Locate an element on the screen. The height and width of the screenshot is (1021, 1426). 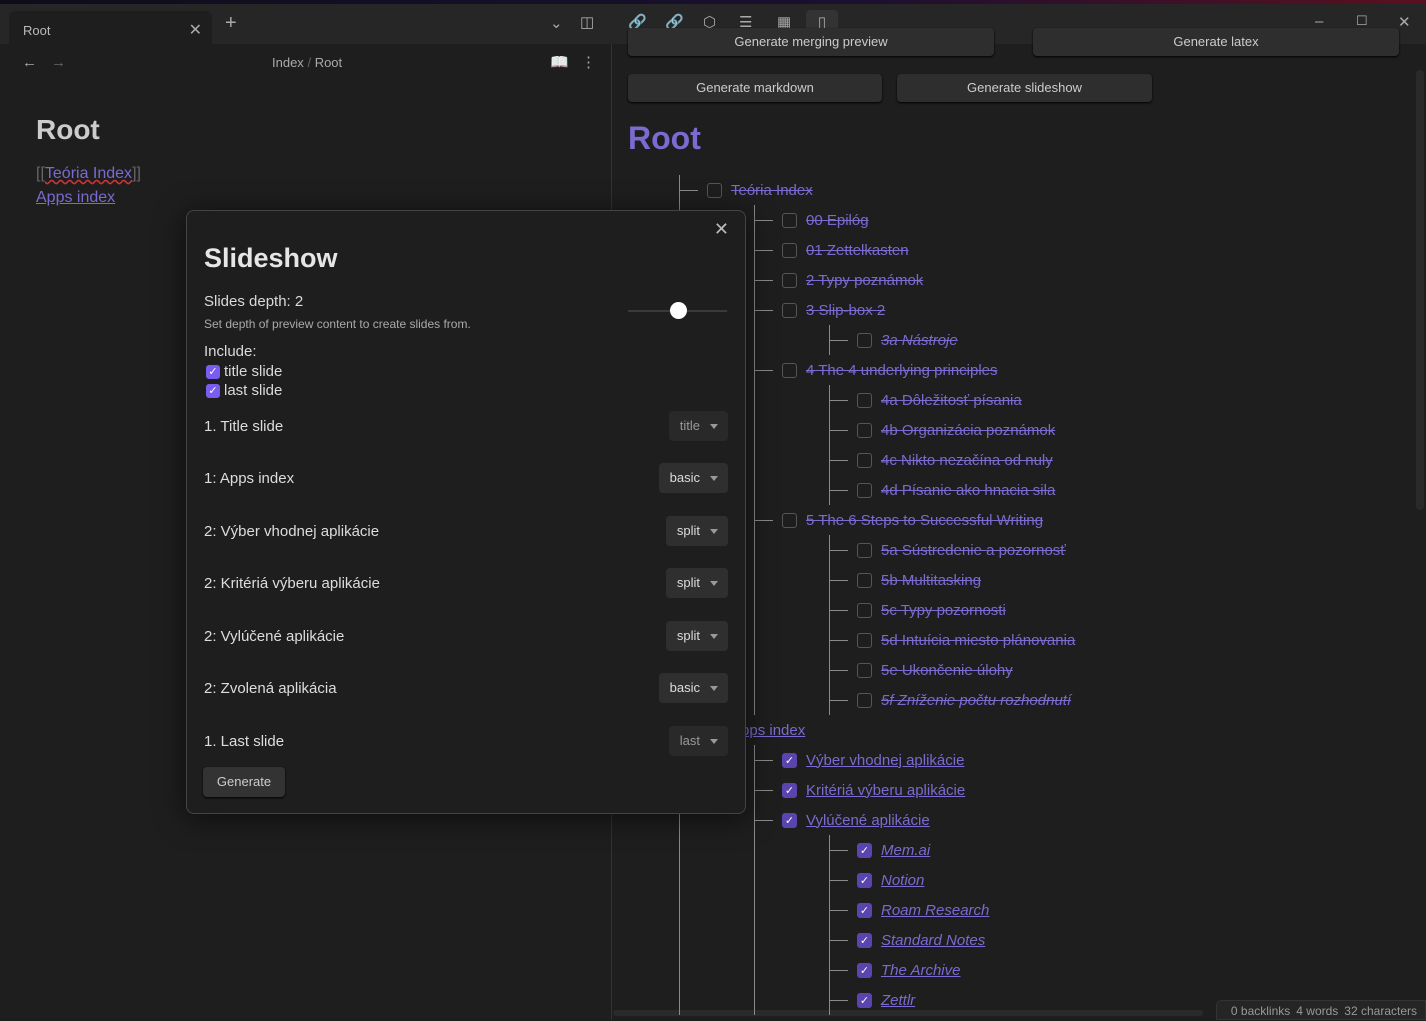
maximize-icon: ☐ is located at coordinates (1362, 21).